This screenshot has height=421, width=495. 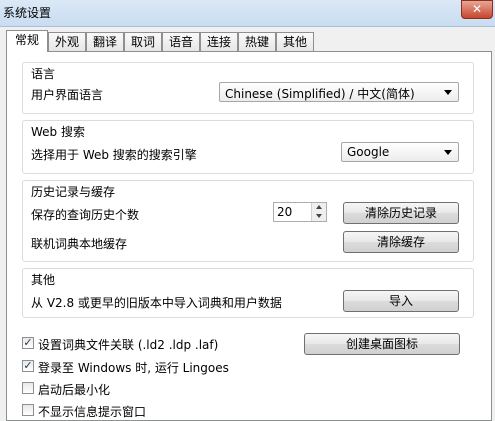 I want to click on close-button: ✕, so click(x=477, y=9).